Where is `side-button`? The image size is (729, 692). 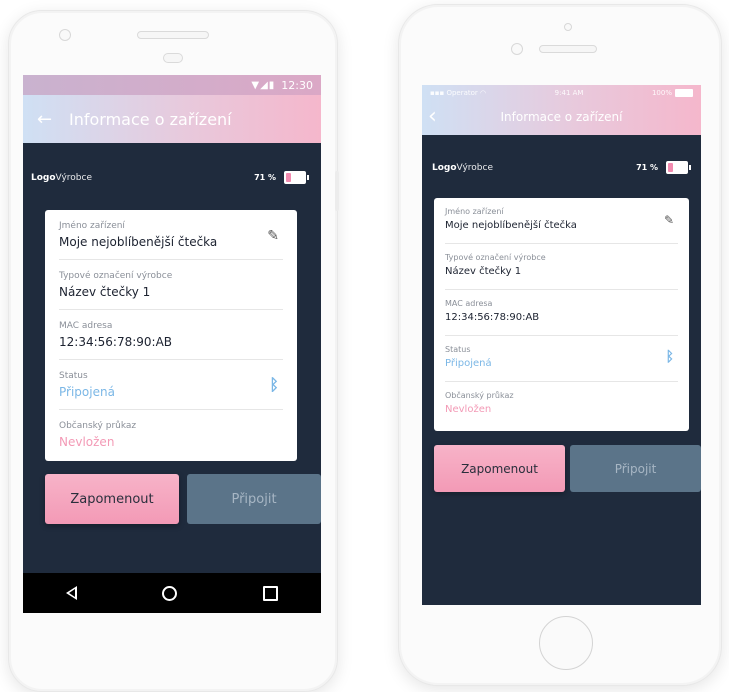
side-button is located at coordinates (337, 191).